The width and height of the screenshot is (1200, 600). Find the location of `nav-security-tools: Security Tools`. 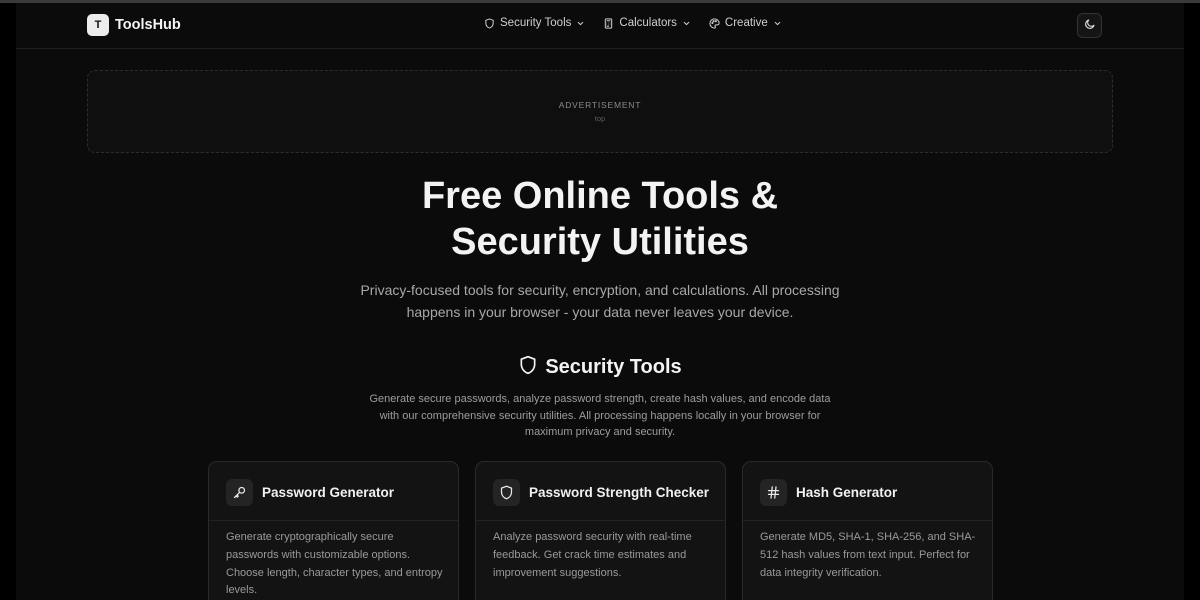

nav-security-tools: Security Tools is located at coordinates (534, 23).